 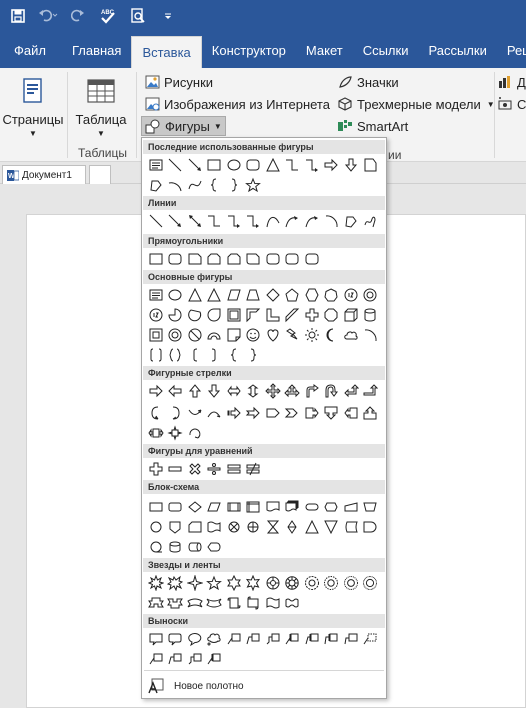 I want to click on shape-nosymbol-icon, so click(x=195, y=335).